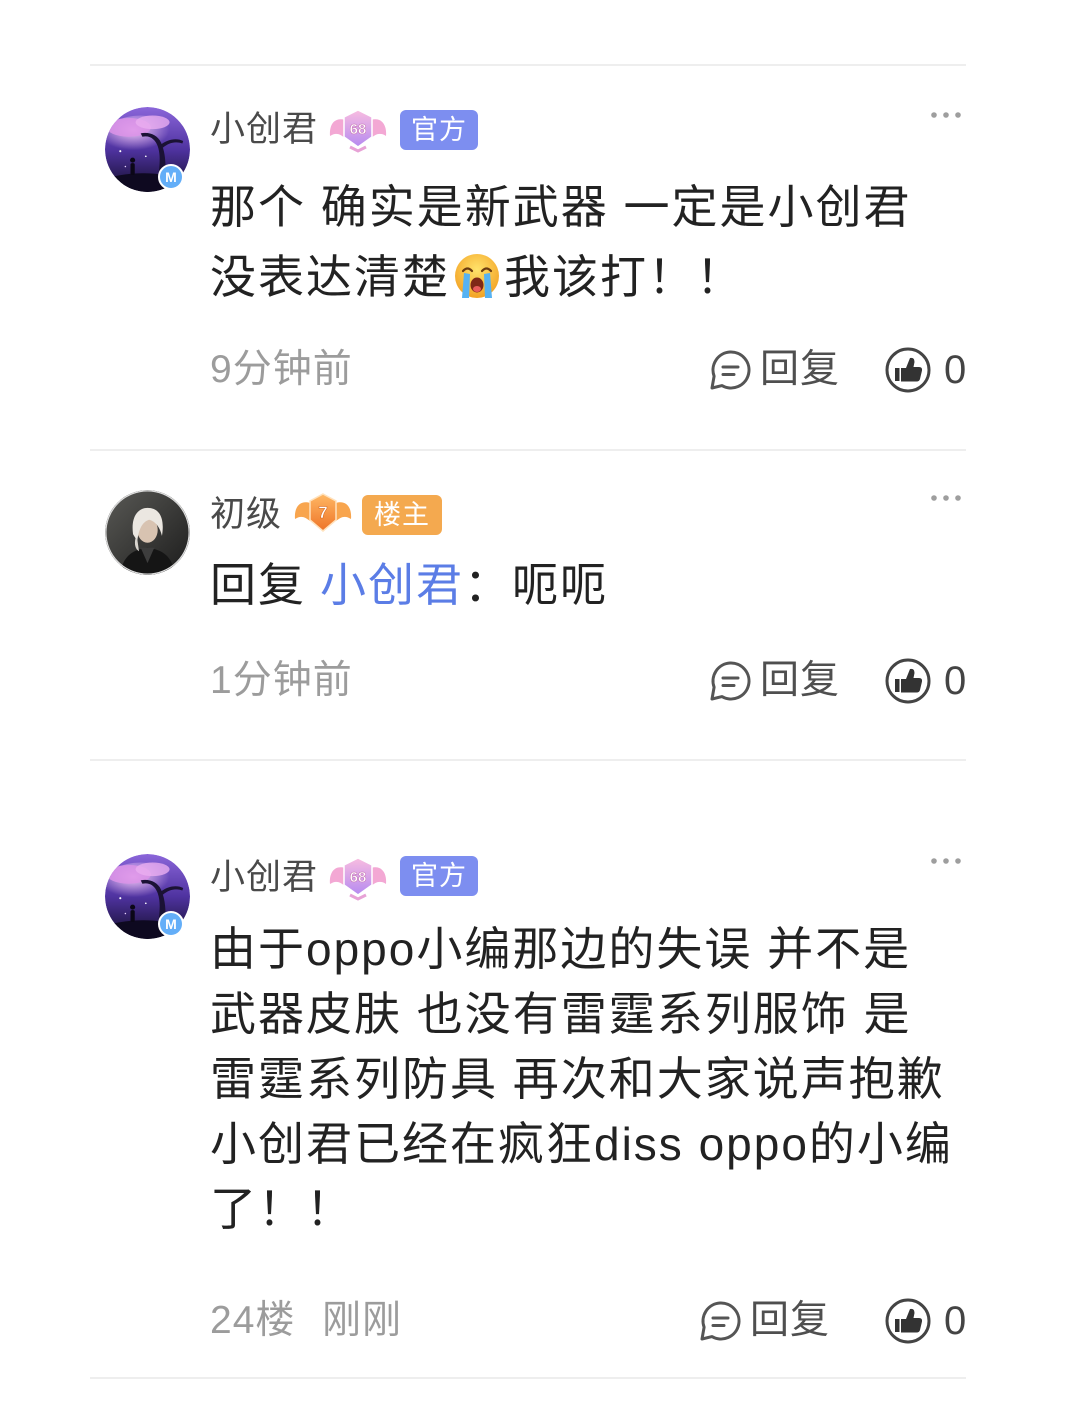 Image resolution: width=1069 pixels, height=1401 pixels. I want to click on content-text: 没表达清楚, so click(330, 277).